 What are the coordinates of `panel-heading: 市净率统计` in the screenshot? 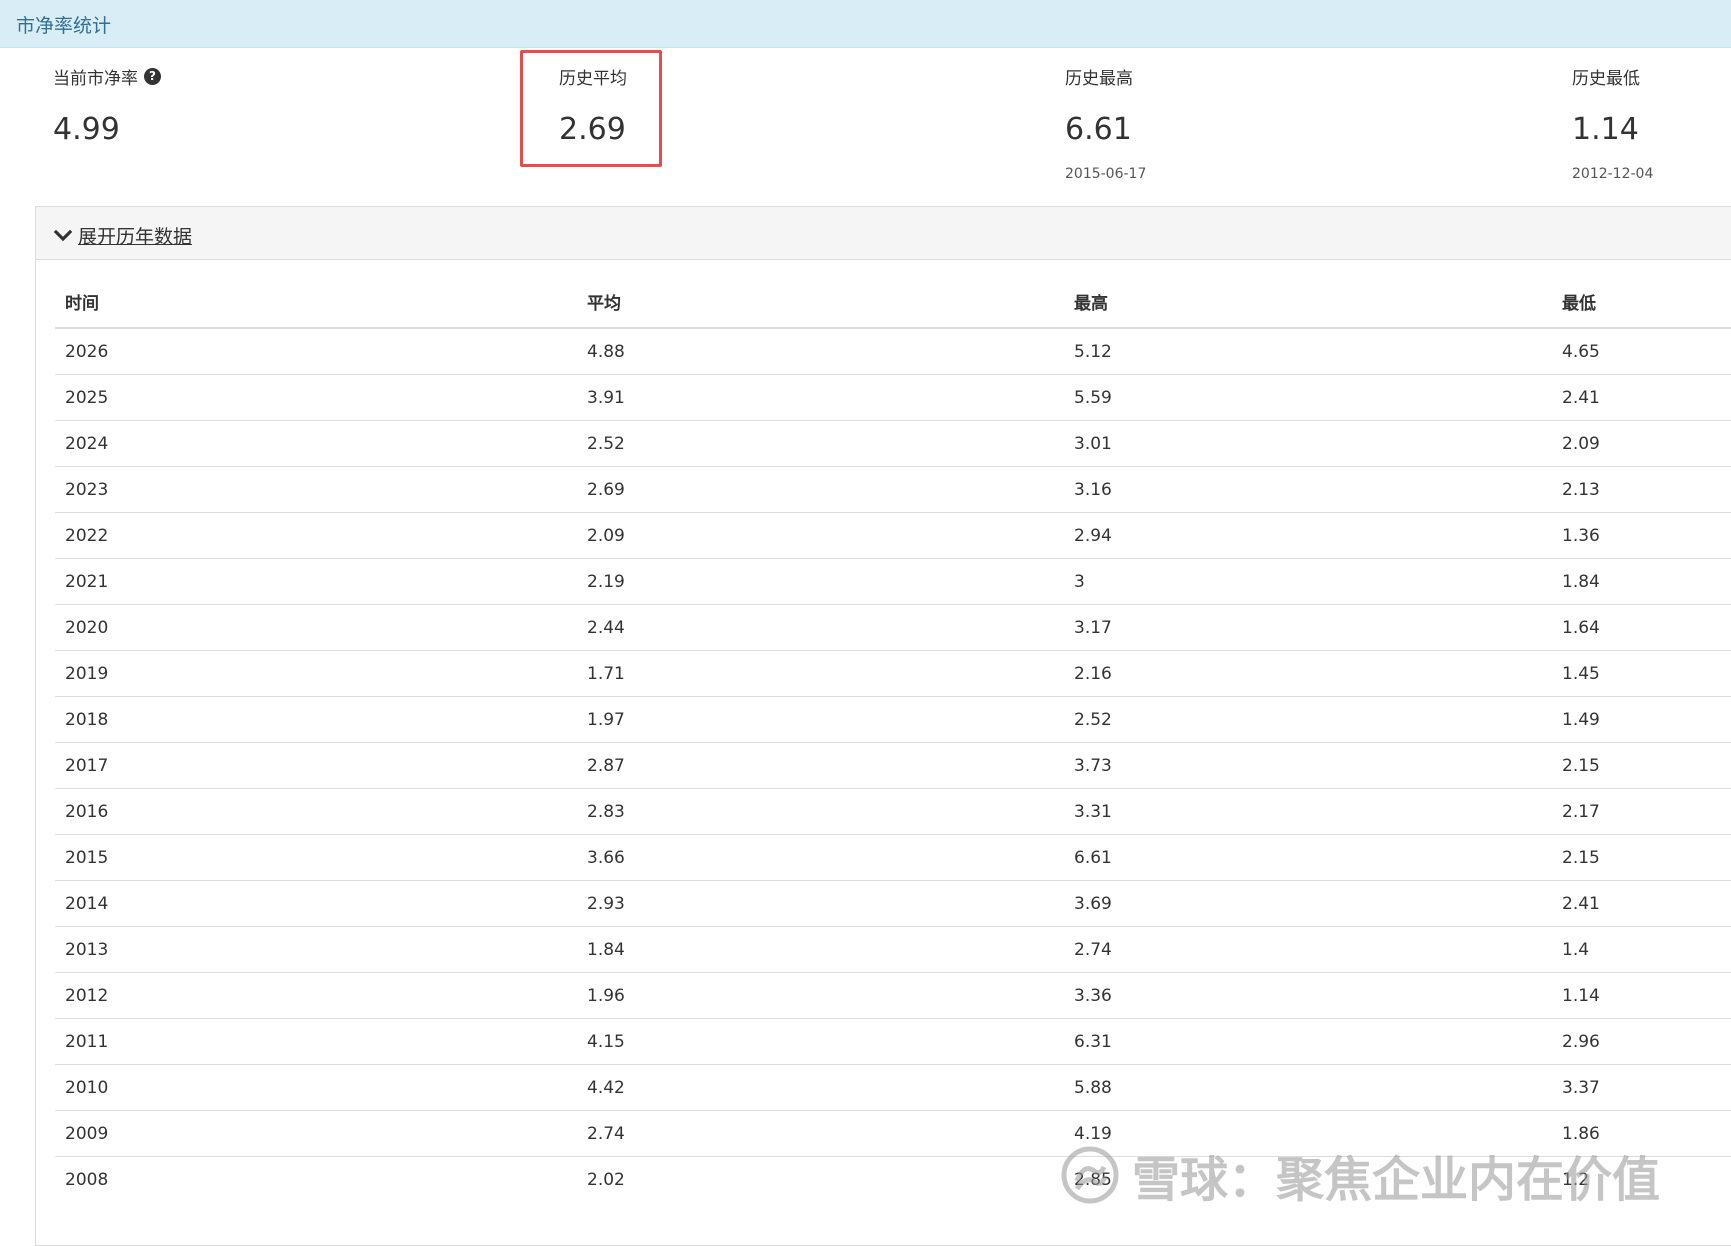 It's located at (865, 24).